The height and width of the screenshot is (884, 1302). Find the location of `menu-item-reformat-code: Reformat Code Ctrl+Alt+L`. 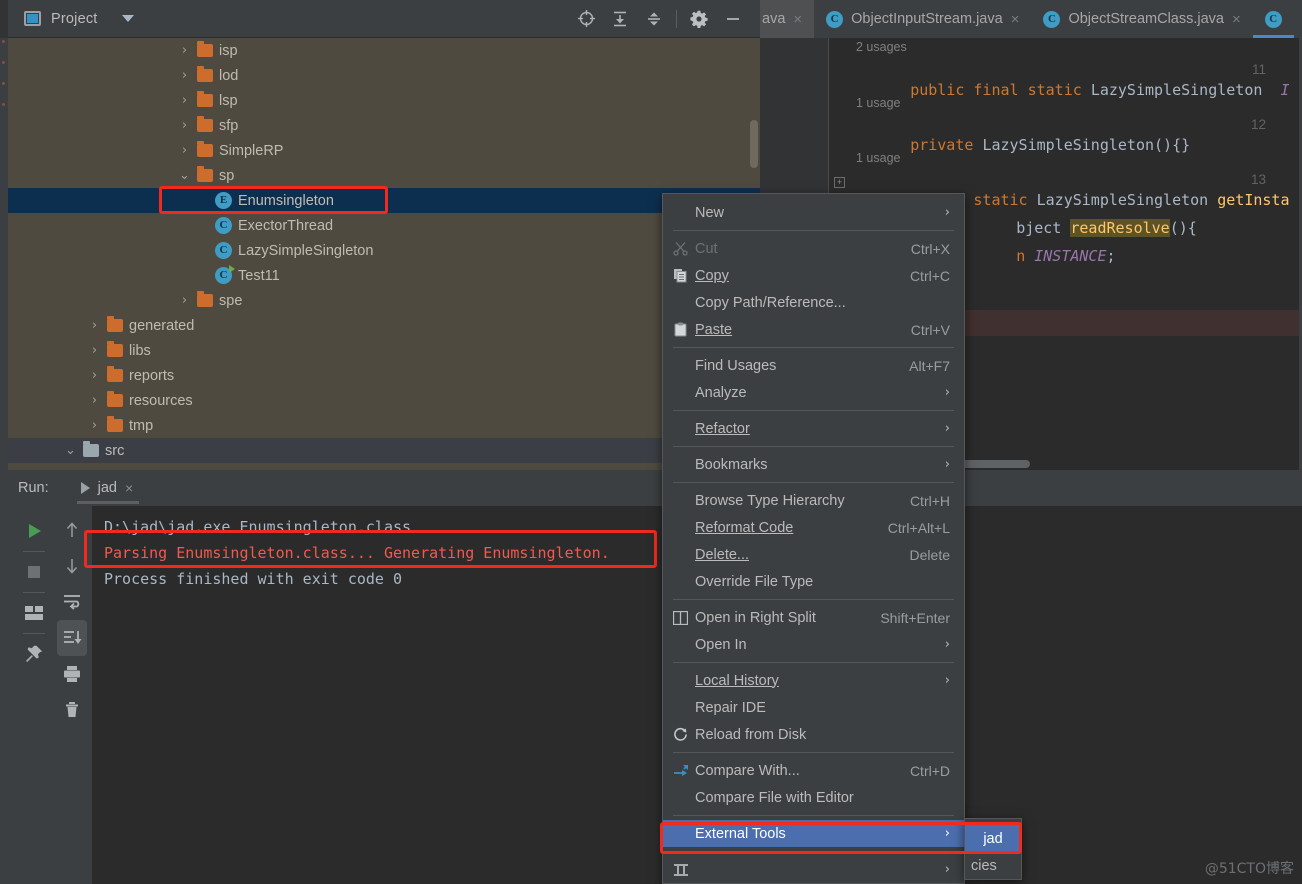

menu-item-reformat-code: Reformat Code Ctrl+Alt+L is located at coordinates (813, 527).